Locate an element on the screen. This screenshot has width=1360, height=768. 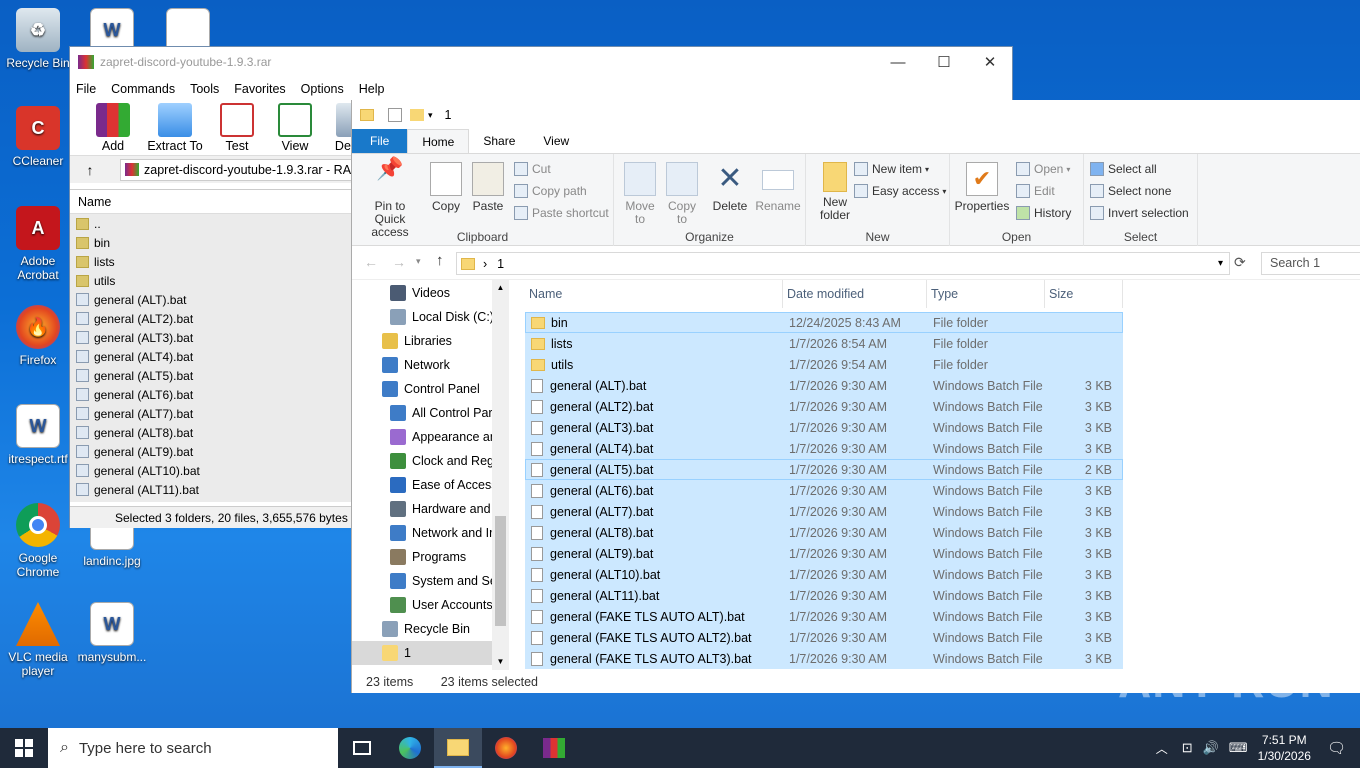
winrar-column-name: Name is located at coordinates (210, 202).